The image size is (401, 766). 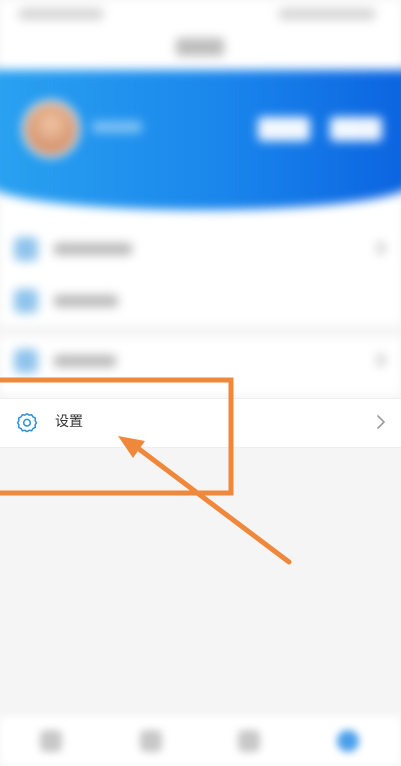 What do you see at coordinates (200, 423) in the screenshot?
I see `settings-row: 设置` at bounding box center [200, 423].